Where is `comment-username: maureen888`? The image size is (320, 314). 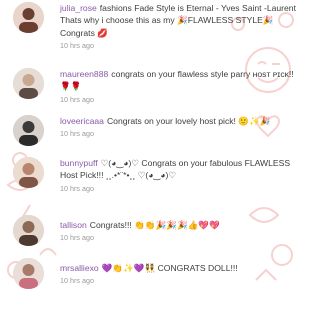
comment-username: maureen888 is located at coordinates (84, 74).